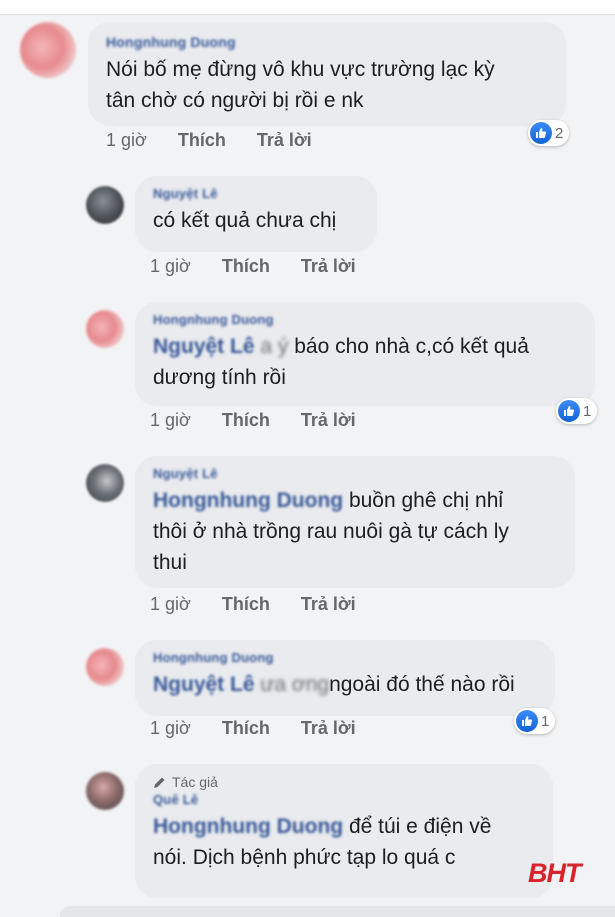 This screenshot has height=917, width=615. I want to click on comment-bubble: Nguyệt Lê có kết quả chưa chị, so click(256, 214).